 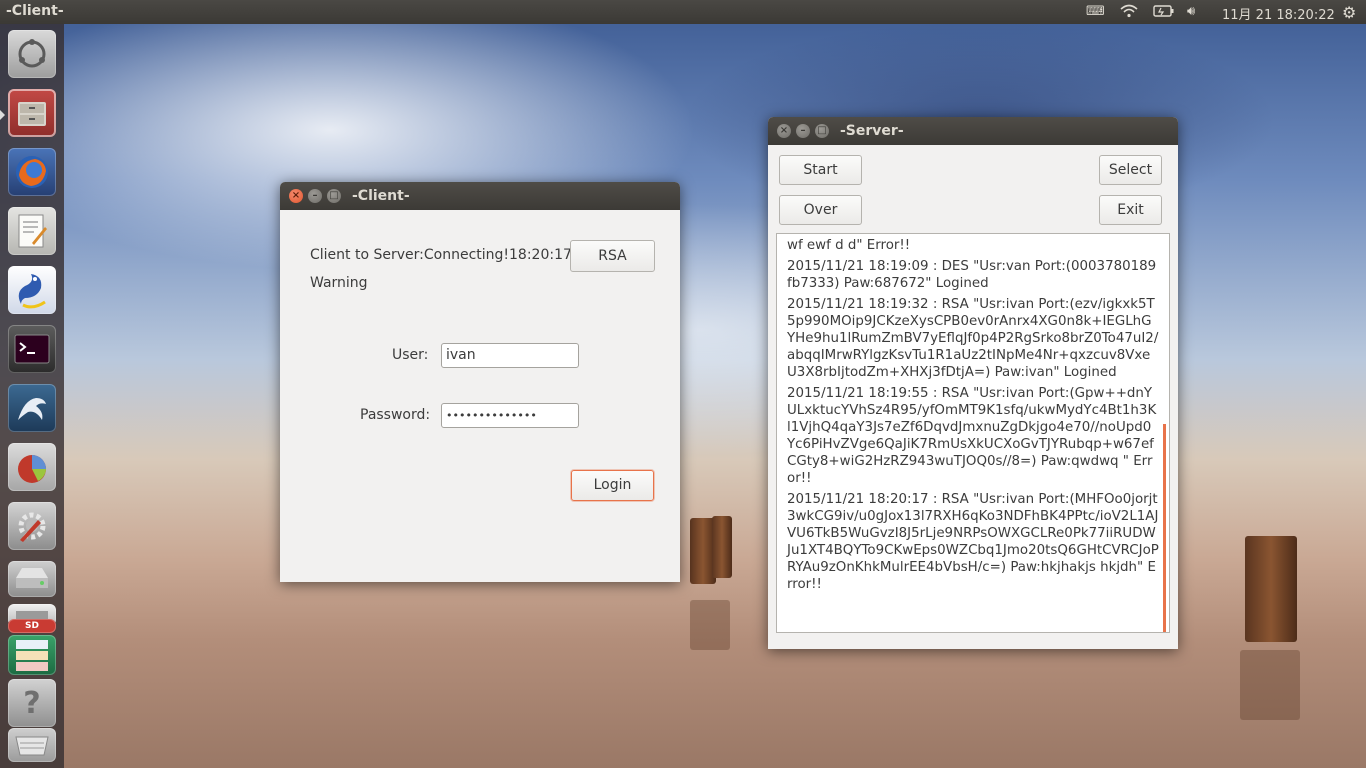 I want to click on mysql-workbench-icon, so click(x=32, y=408).